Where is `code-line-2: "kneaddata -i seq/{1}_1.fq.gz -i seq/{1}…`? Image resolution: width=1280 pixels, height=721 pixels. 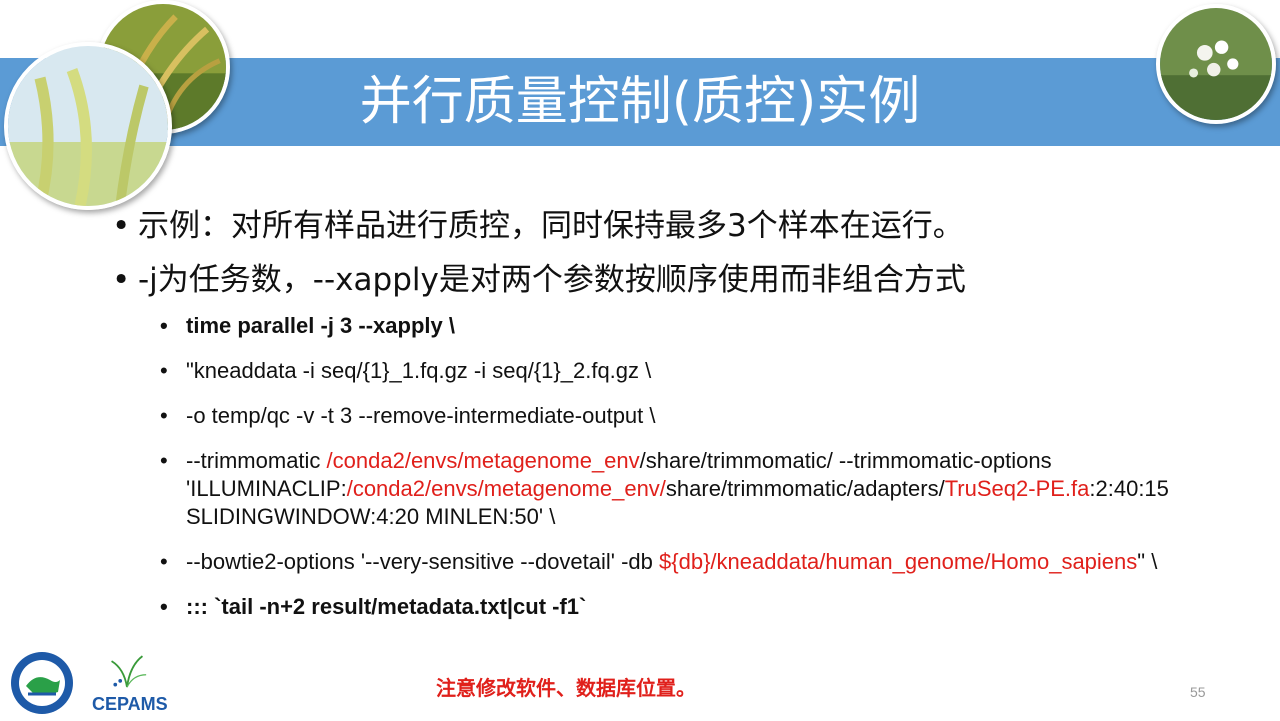 code-line-2: "kneaddata -i seq/{1}_1.fq.gz -i seq/{1}… is located at coordinates (710, 371).